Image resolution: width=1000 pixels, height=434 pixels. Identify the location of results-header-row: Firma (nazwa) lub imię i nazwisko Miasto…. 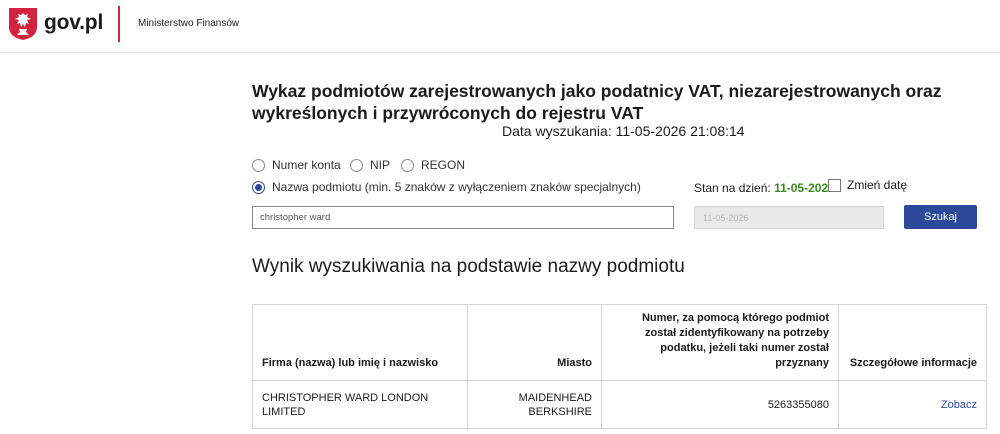
(619, 342).